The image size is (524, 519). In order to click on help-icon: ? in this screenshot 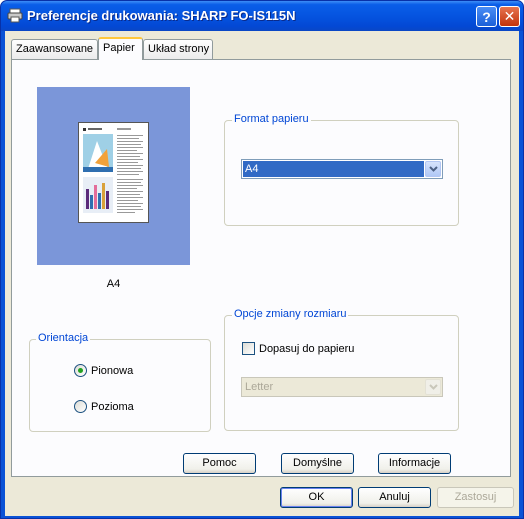, I will do `click(486, 16)`.